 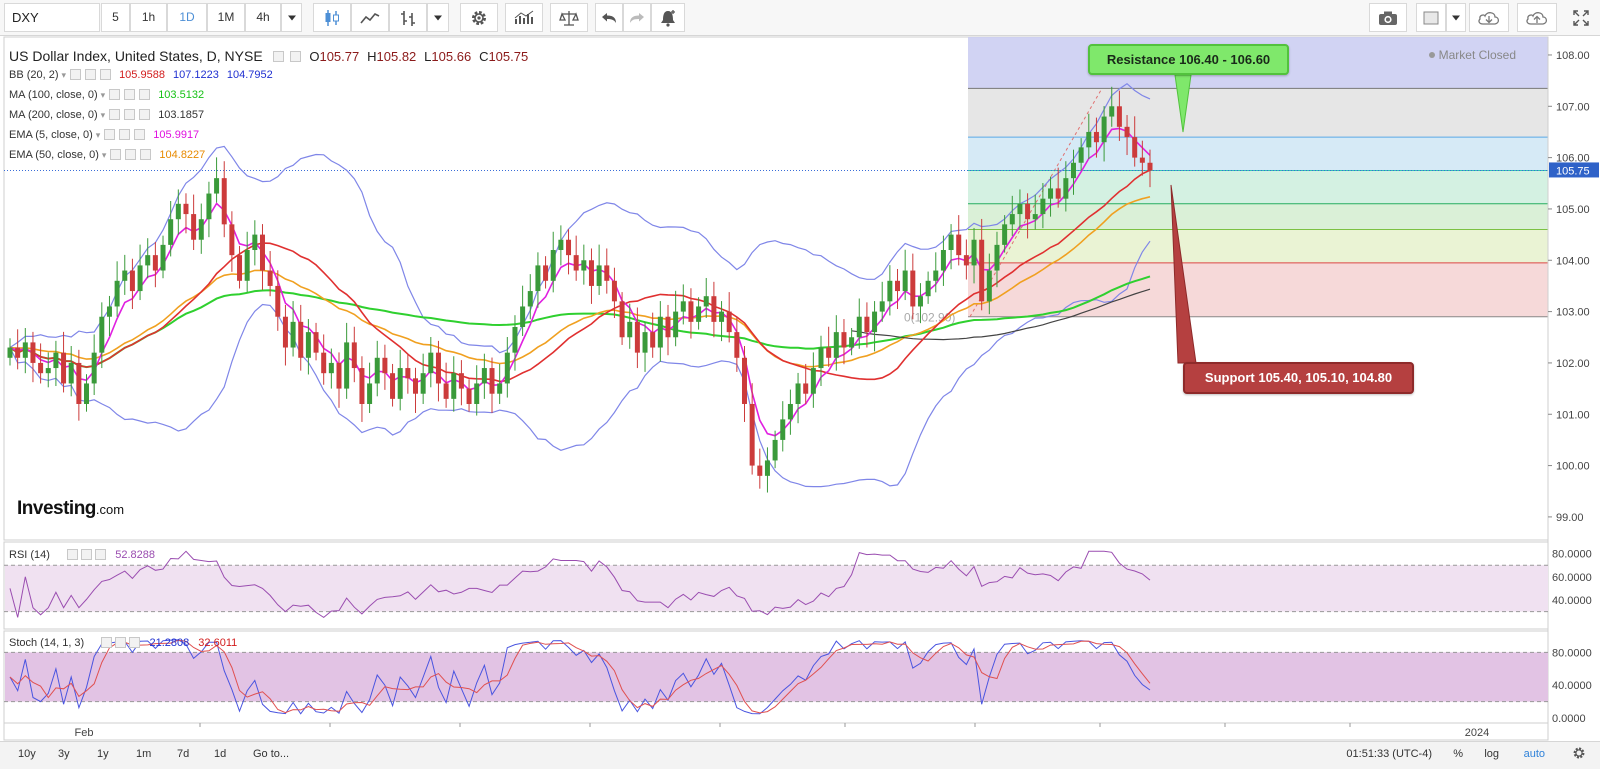 I want to click on indicator-legend-row: BB (20, 2) ▾ 105.9588 107.1223 104.7952, so click(x=141, y=77).